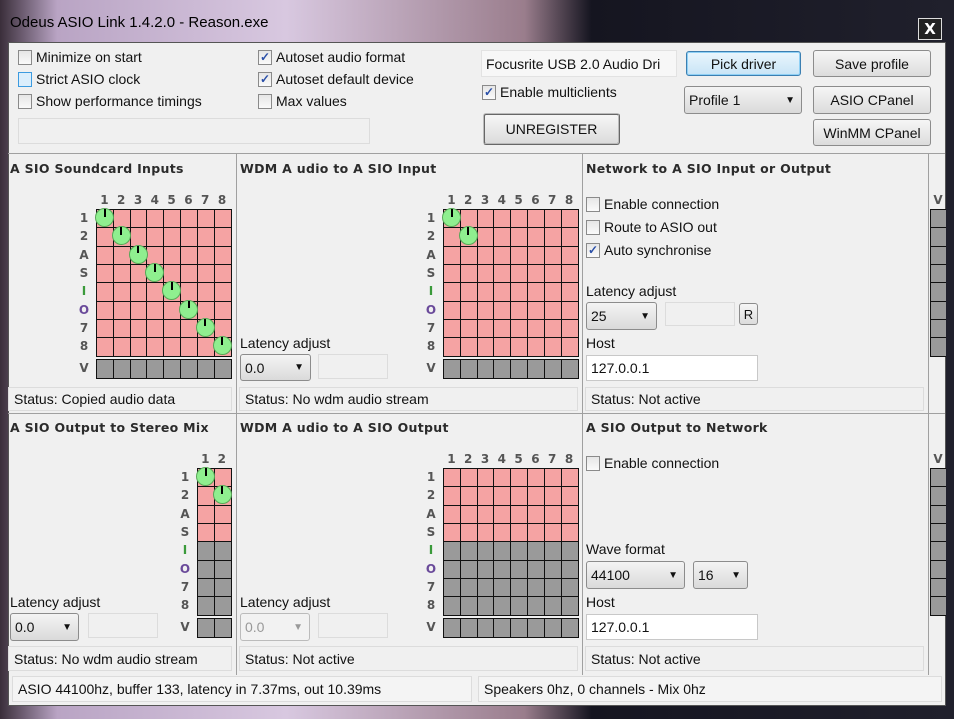  I want to click on minimize-on-start-checkbox: Minimize on start, so click(80, 57).